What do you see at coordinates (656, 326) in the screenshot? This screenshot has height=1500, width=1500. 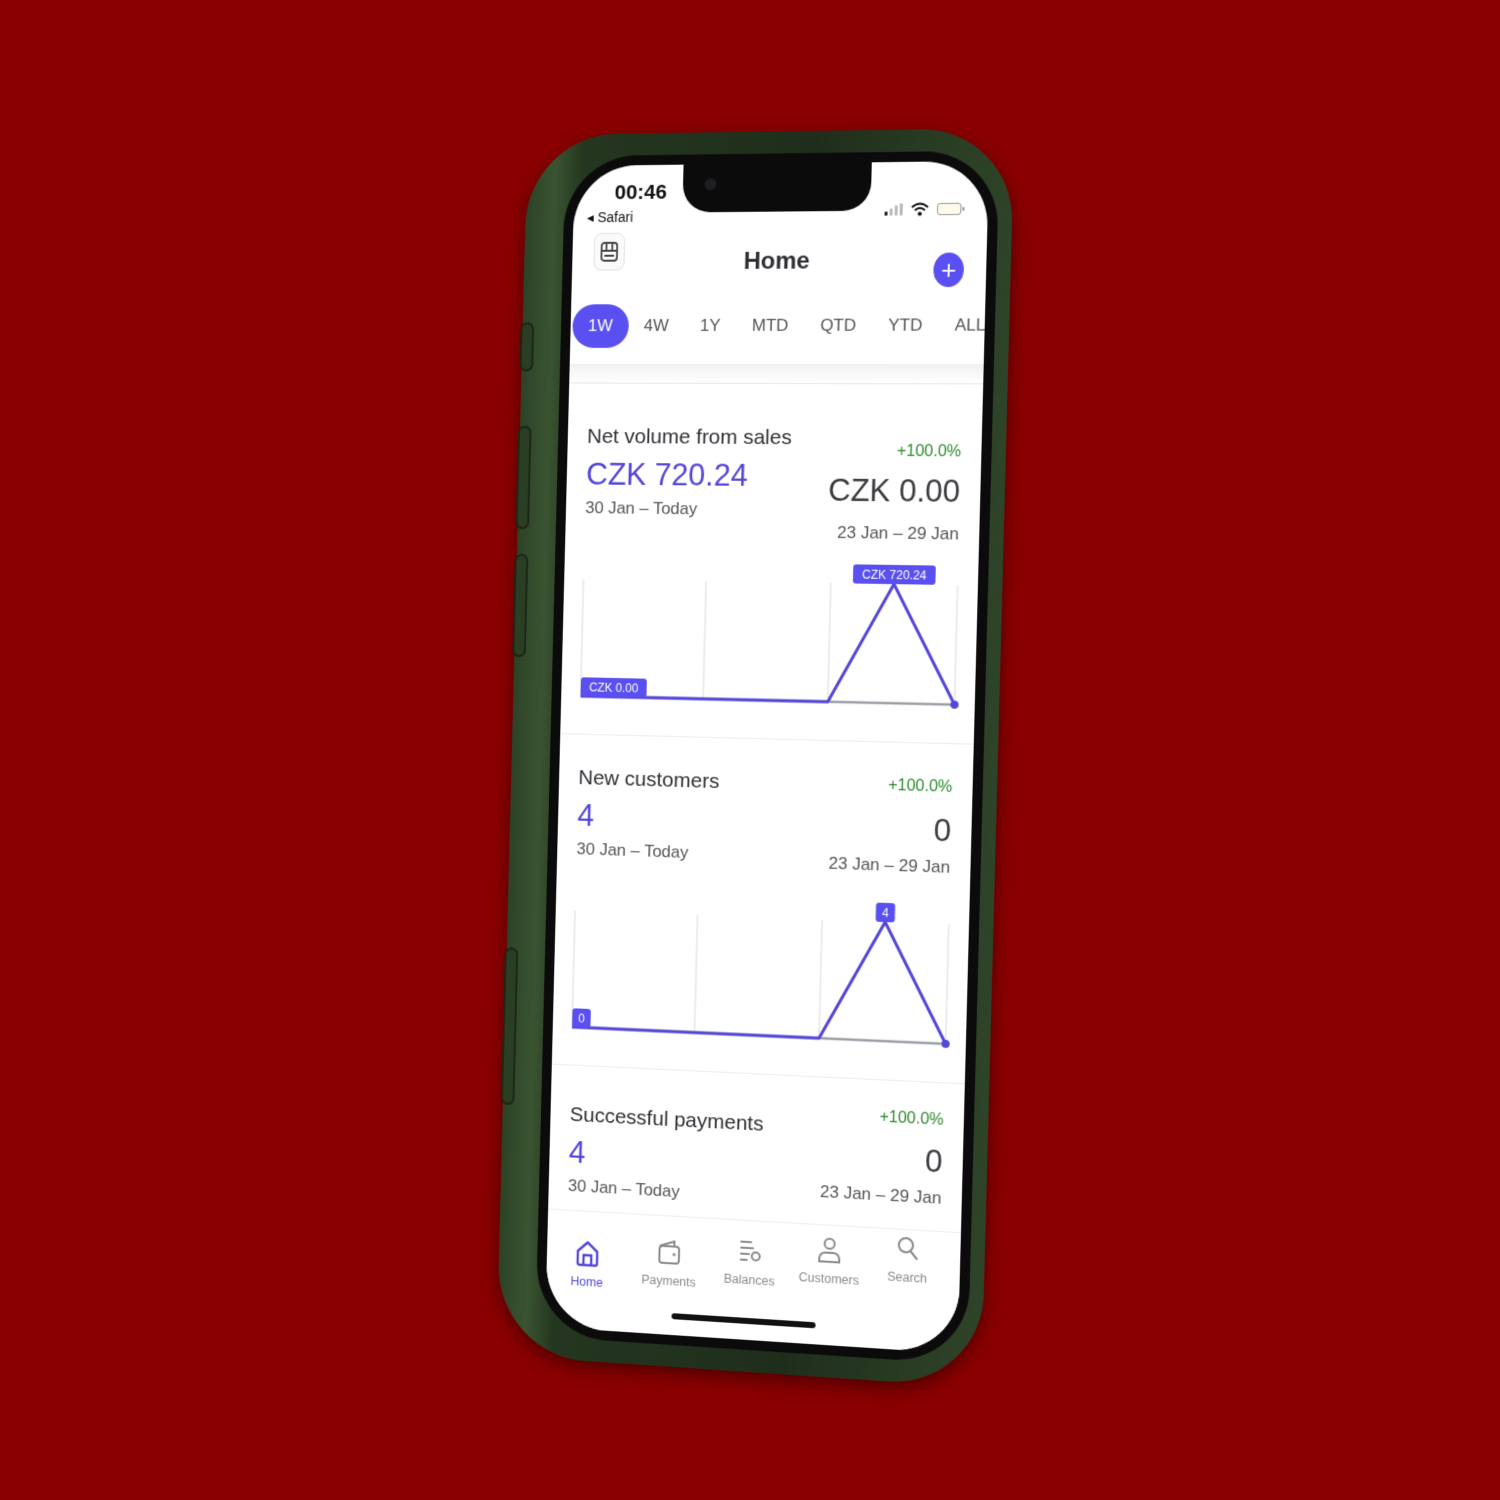 I see `tab-4w: 4W` at bounding box center [656, 326].